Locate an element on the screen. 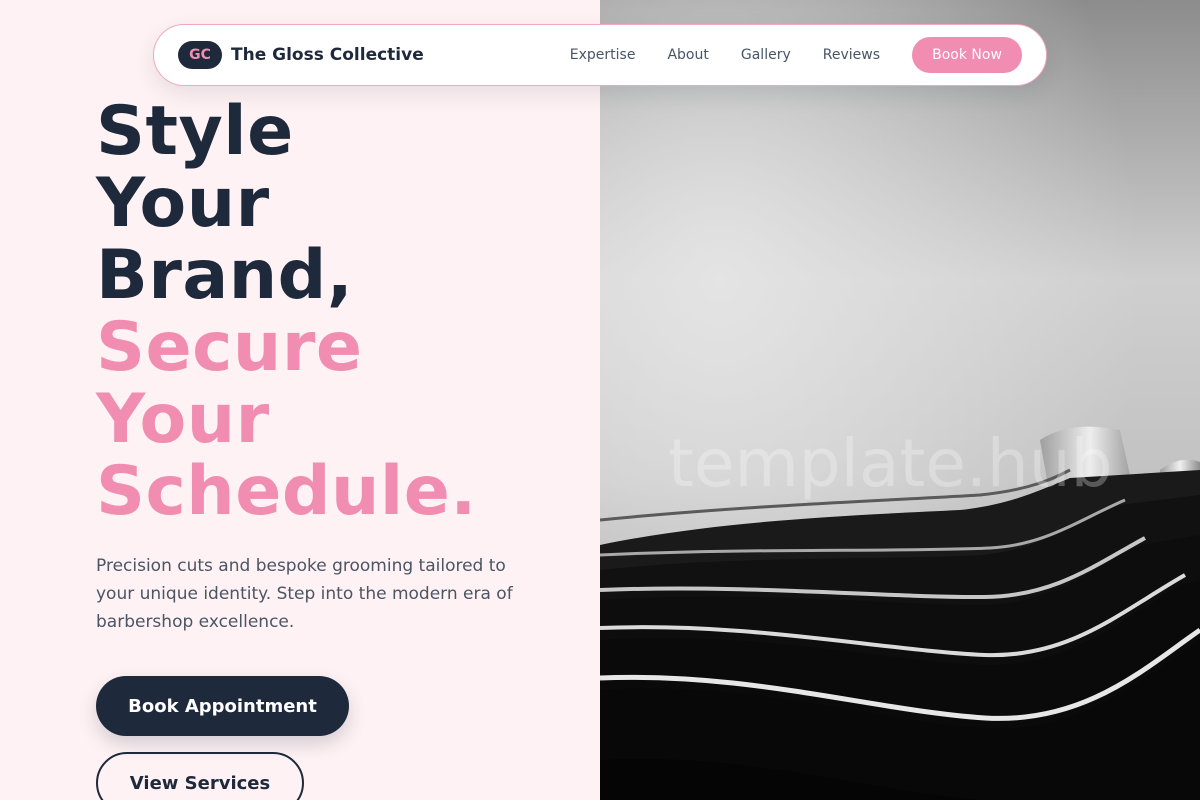 The image size is (1200, 800). headline-accent-line: Your is located at coordinates (183, 419).